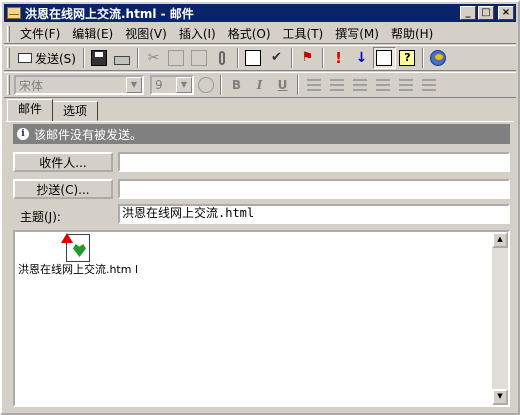  Describe the element at coordinates (55, 58) in the screenshot. I see `send-label: 发送(S)` at that location.